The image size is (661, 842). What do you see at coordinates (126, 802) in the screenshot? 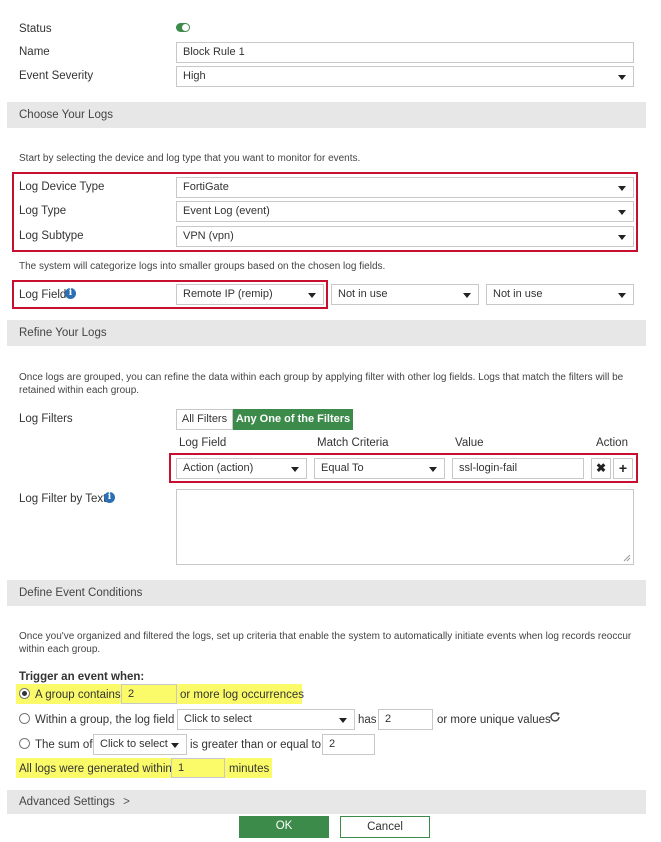
I see `chevron-right-icon: >` at bounding box center [126, 802].